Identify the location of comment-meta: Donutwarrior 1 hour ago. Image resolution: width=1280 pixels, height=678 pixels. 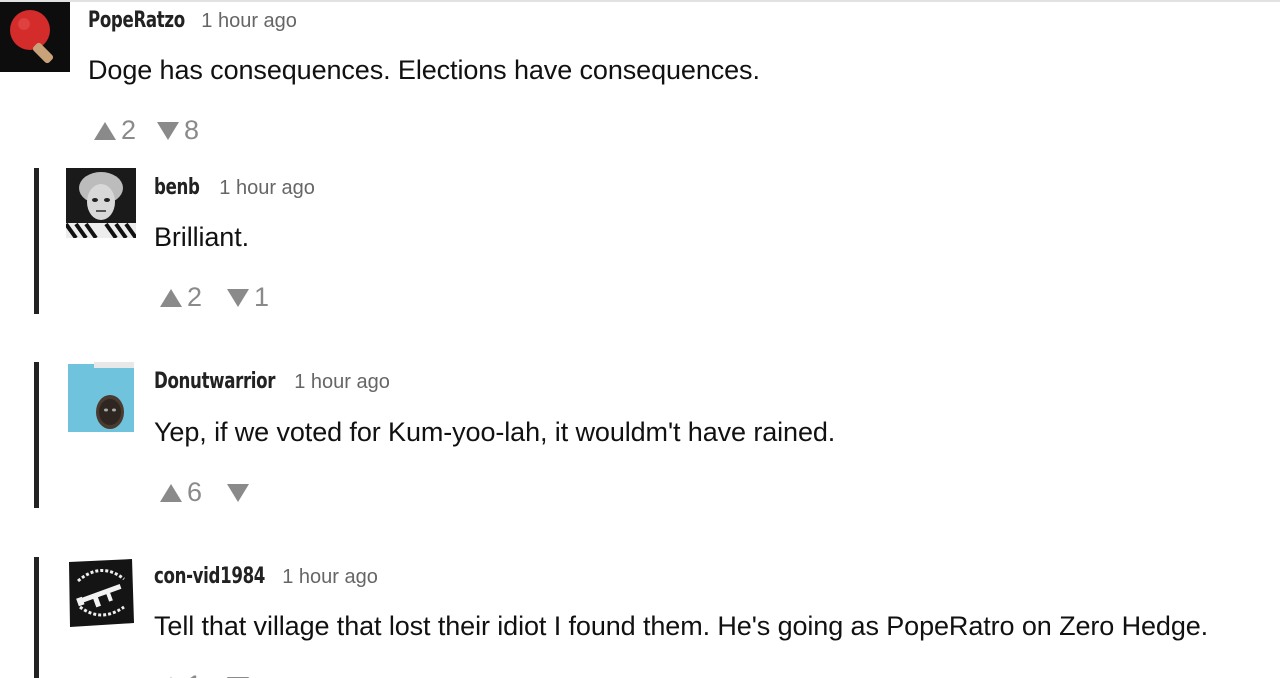
(272, 381).